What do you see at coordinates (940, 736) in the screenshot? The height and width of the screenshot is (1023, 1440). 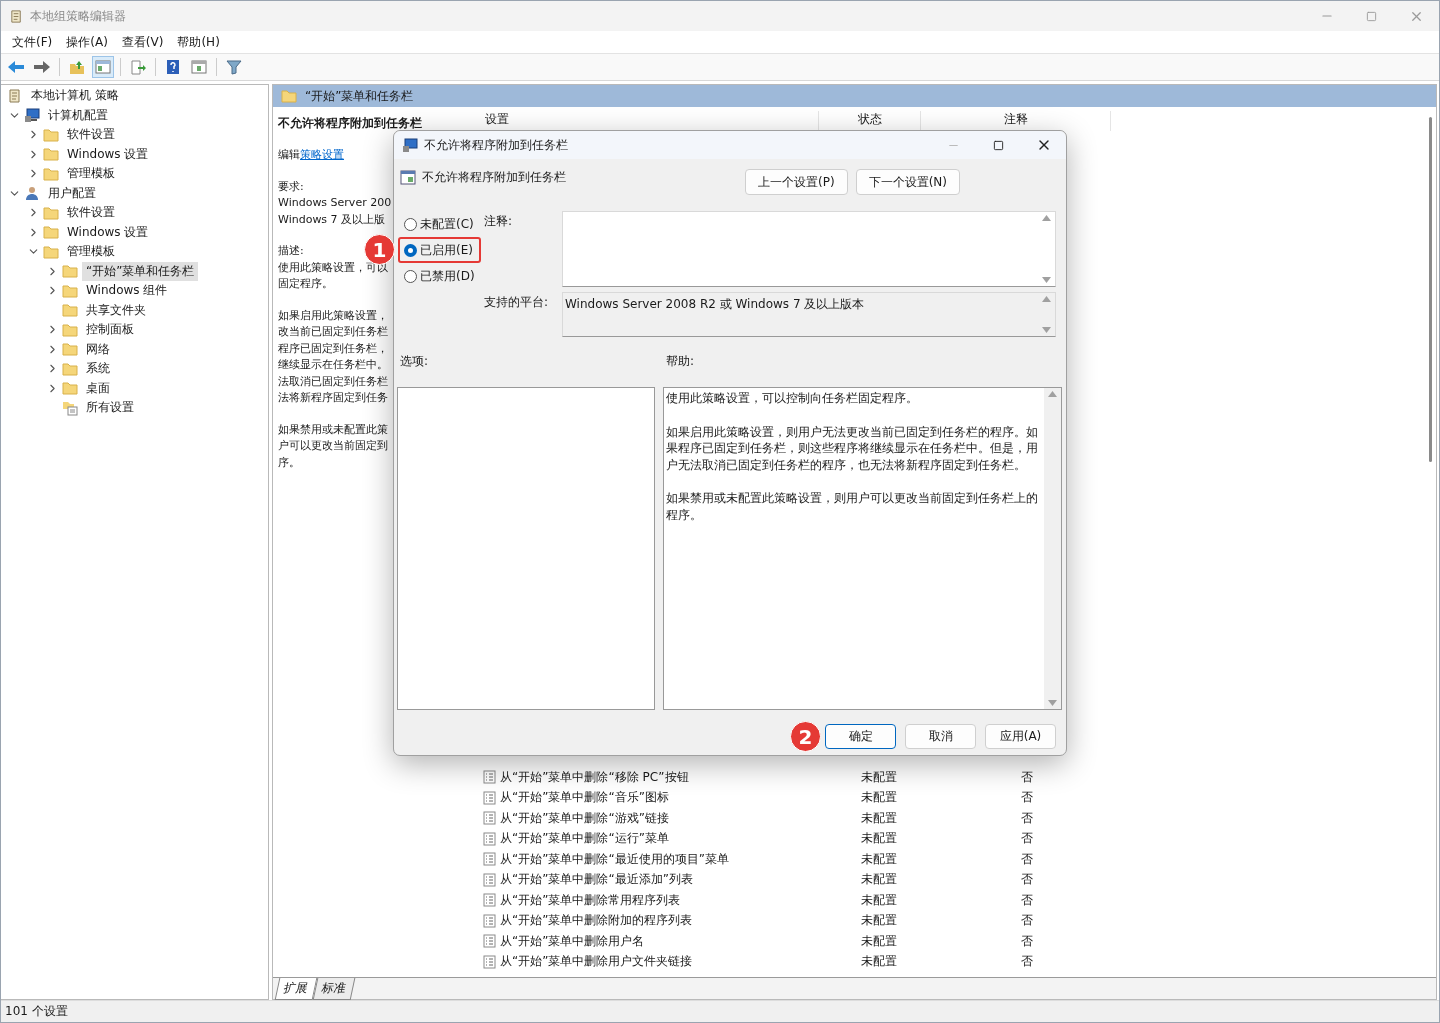 I see `dialog-button: 取消` at bounding box center [940, 736].